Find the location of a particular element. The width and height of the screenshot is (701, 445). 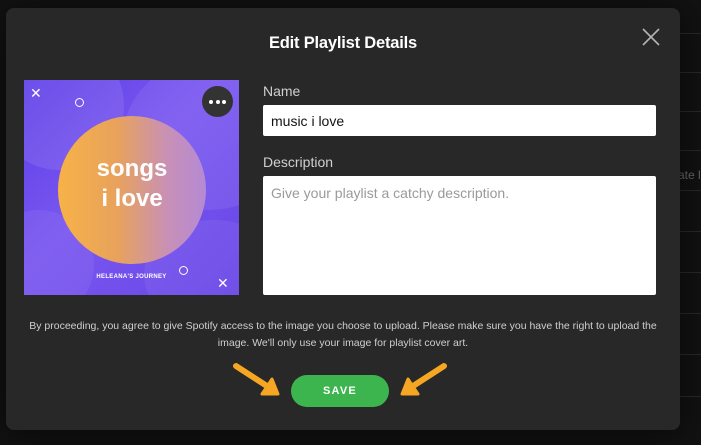

cover-title-line1: songs is located at coordinates (132, 168).